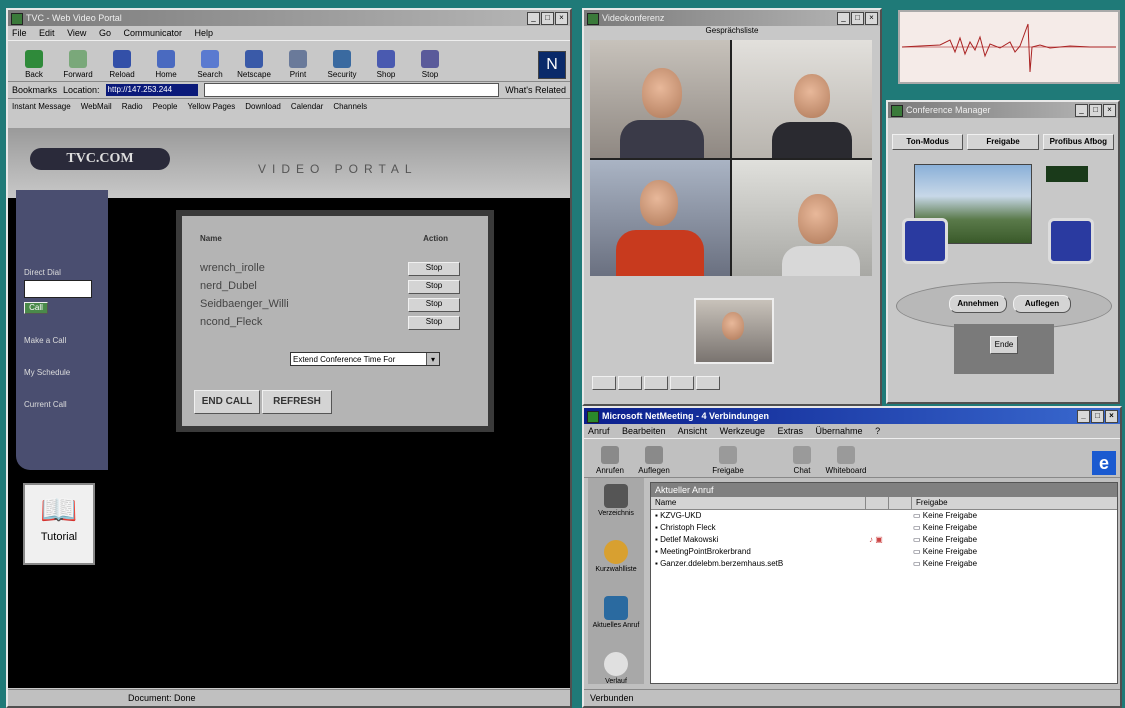  I want to click on print-button: Print, so click(298, 64).